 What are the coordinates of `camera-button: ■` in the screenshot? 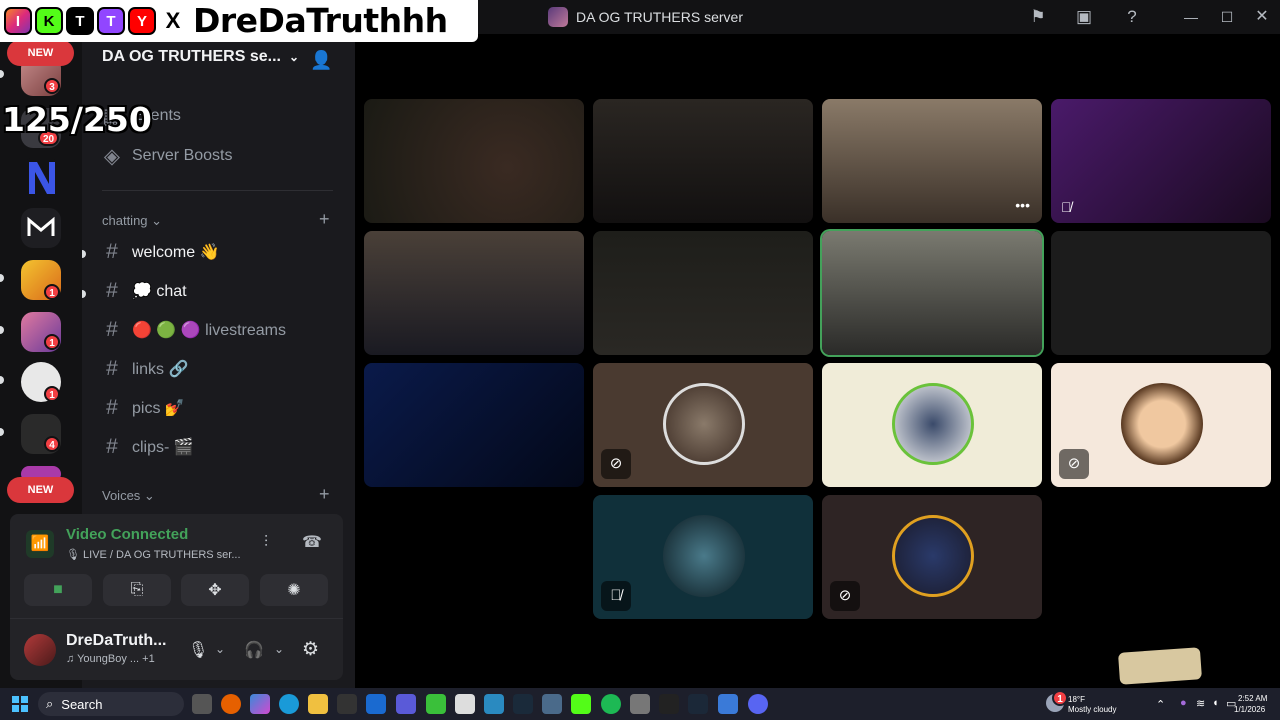 It's located at (58, 590).